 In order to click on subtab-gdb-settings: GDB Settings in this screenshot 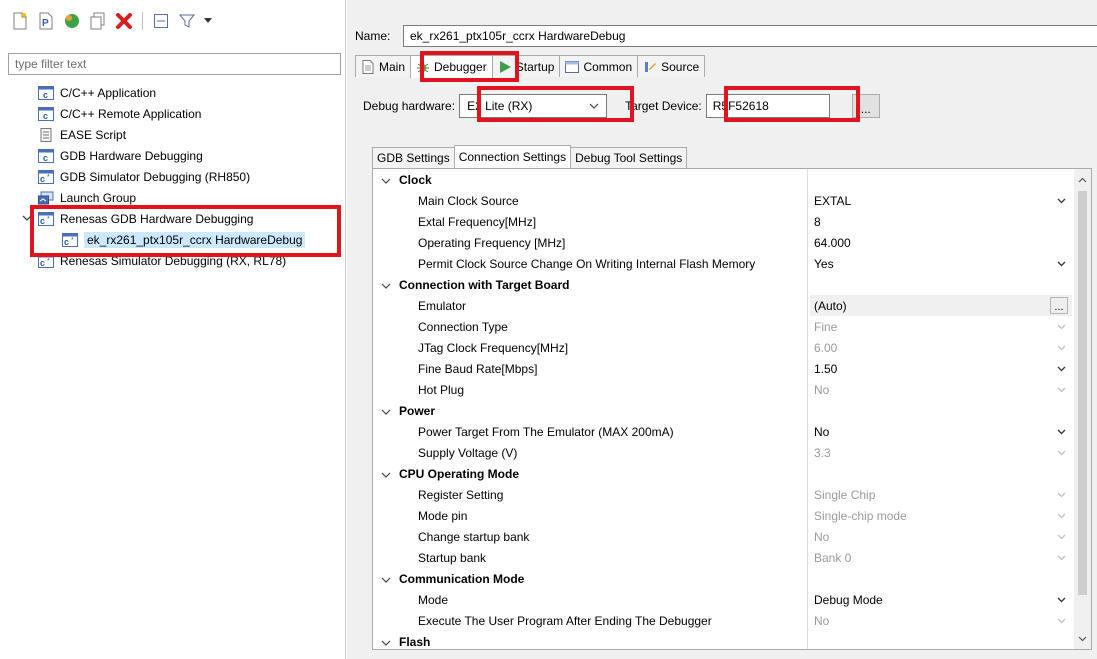, I will do `click(413, 157)`.